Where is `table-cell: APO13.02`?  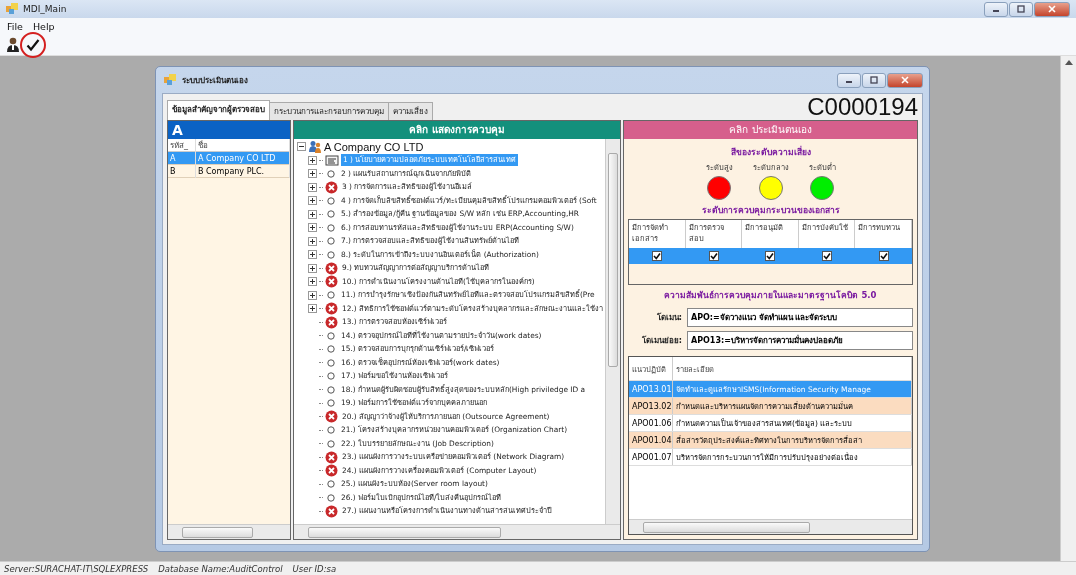
table-cell: APO13.02 is located at coordinates (651, 406).